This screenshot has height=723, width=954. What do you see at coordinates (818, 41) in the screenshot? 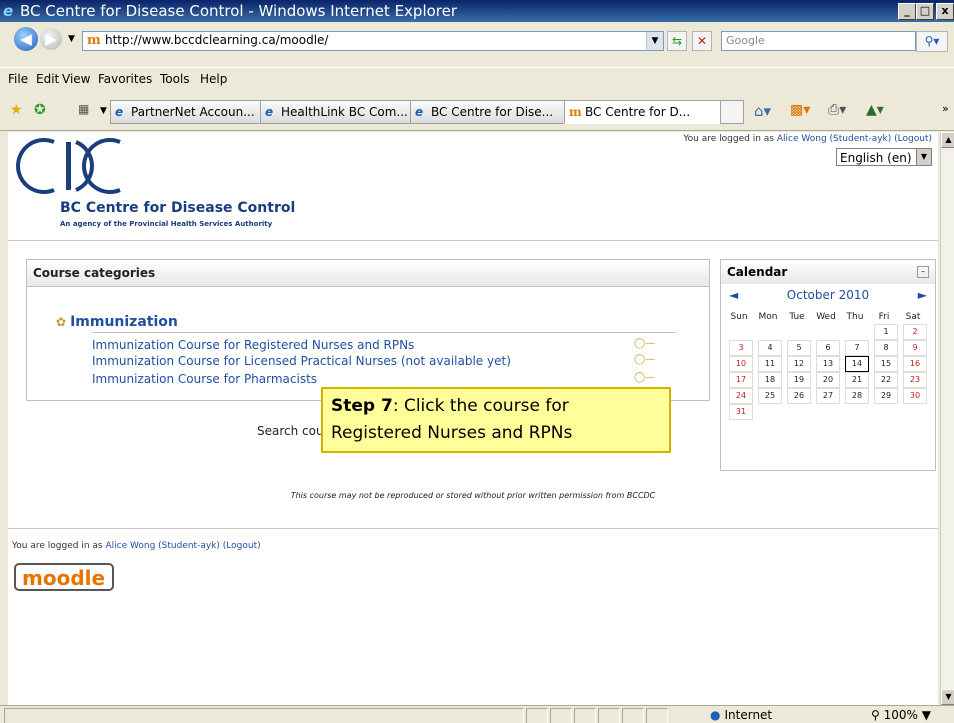
I see `search-input: Google` at bounding box center [818, 41].